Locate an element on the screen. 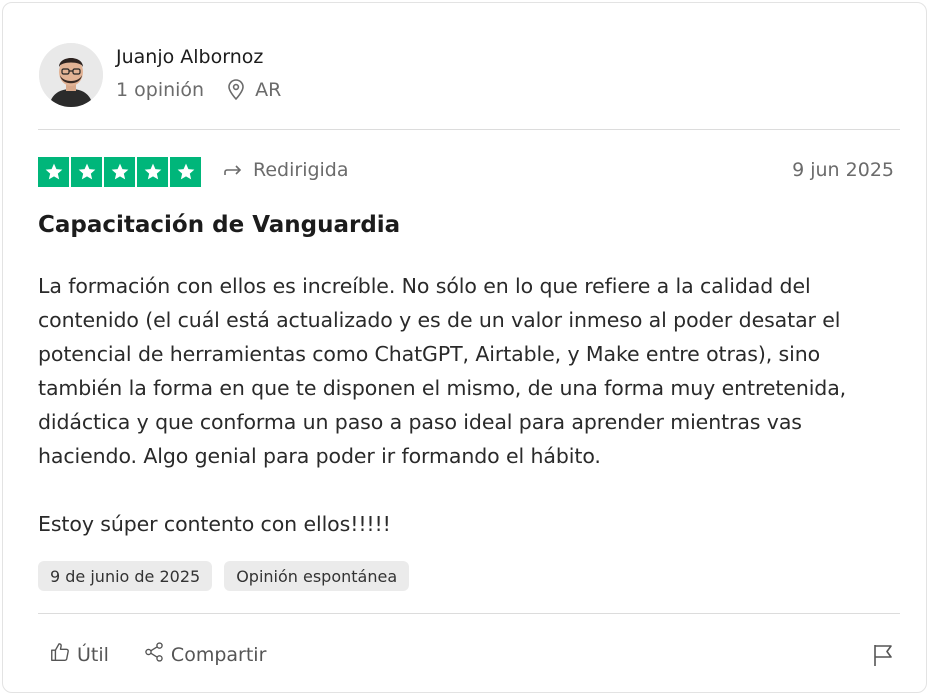  reviewer-name: Juanjo Albornoz is located at coordinates (189, 57).